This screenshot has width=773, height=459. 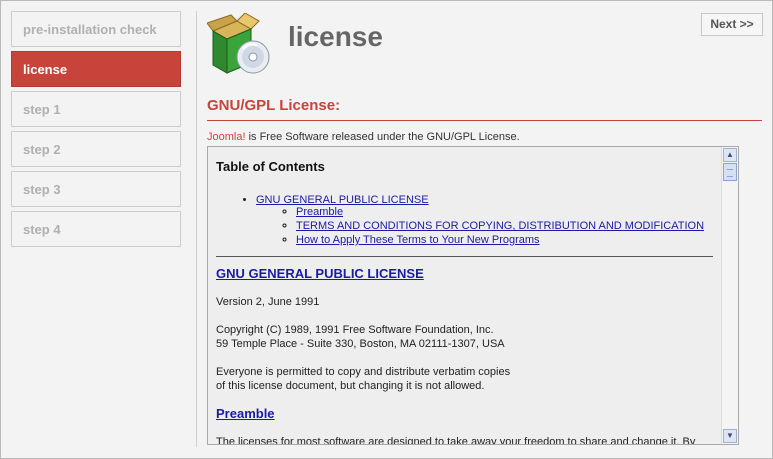 What do you see at coordinates (245, 413) in the screenshot?
I see `preamble-link: Preamble` at bounding box center [245, 413].